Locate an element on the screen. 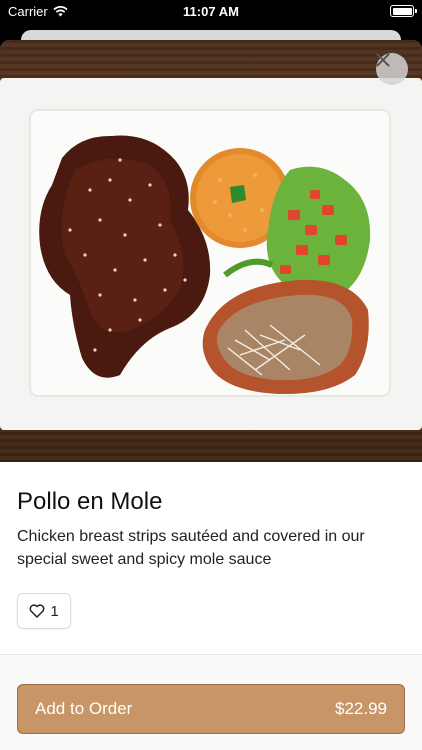 This screenshot has width=422, height=750. add-to-order-label: Add to Order is located at coordinates (84, 708).